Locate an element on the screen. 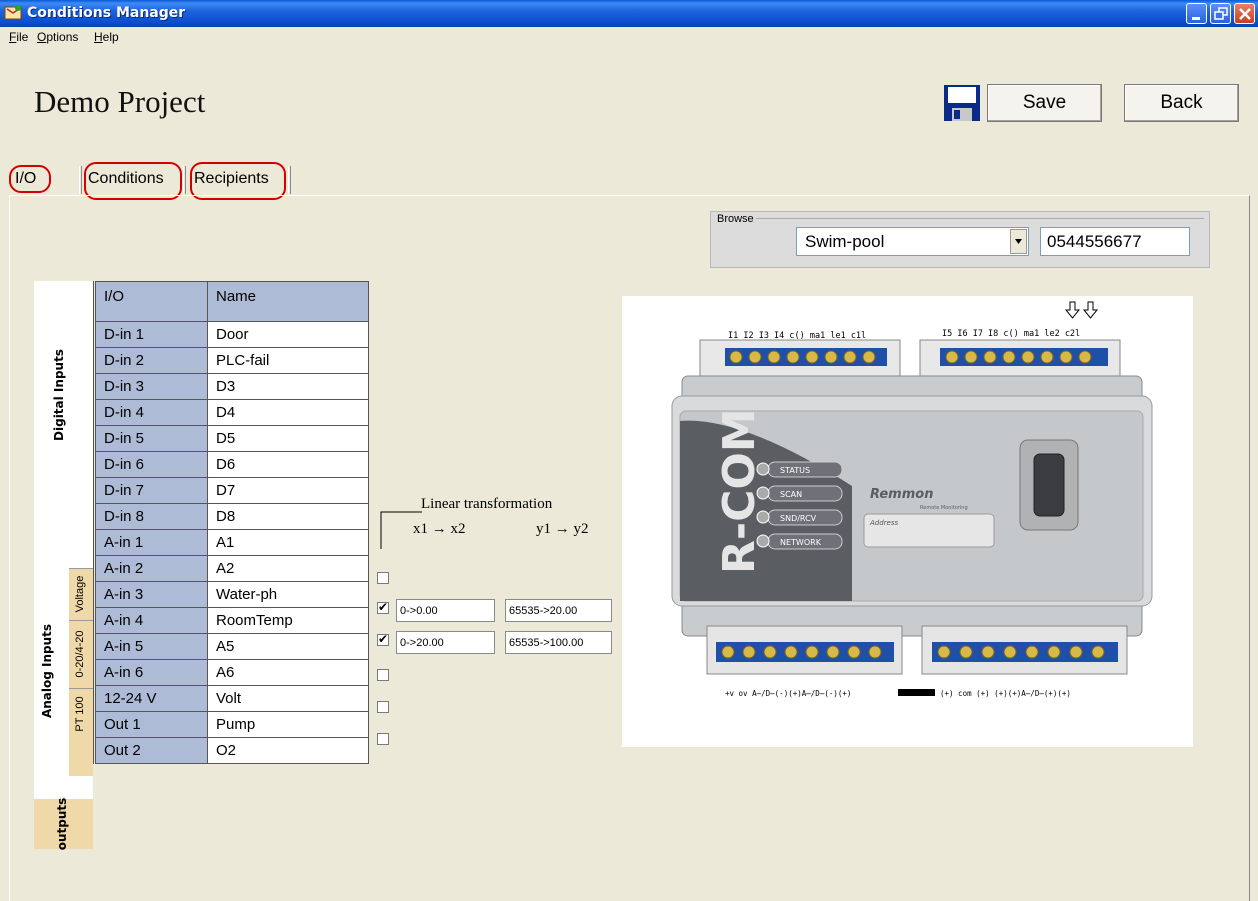 Image resolution: width=1258 pixels, height=901 pixels. window-title: Conditions Manager is located at coordinates (106, 13).